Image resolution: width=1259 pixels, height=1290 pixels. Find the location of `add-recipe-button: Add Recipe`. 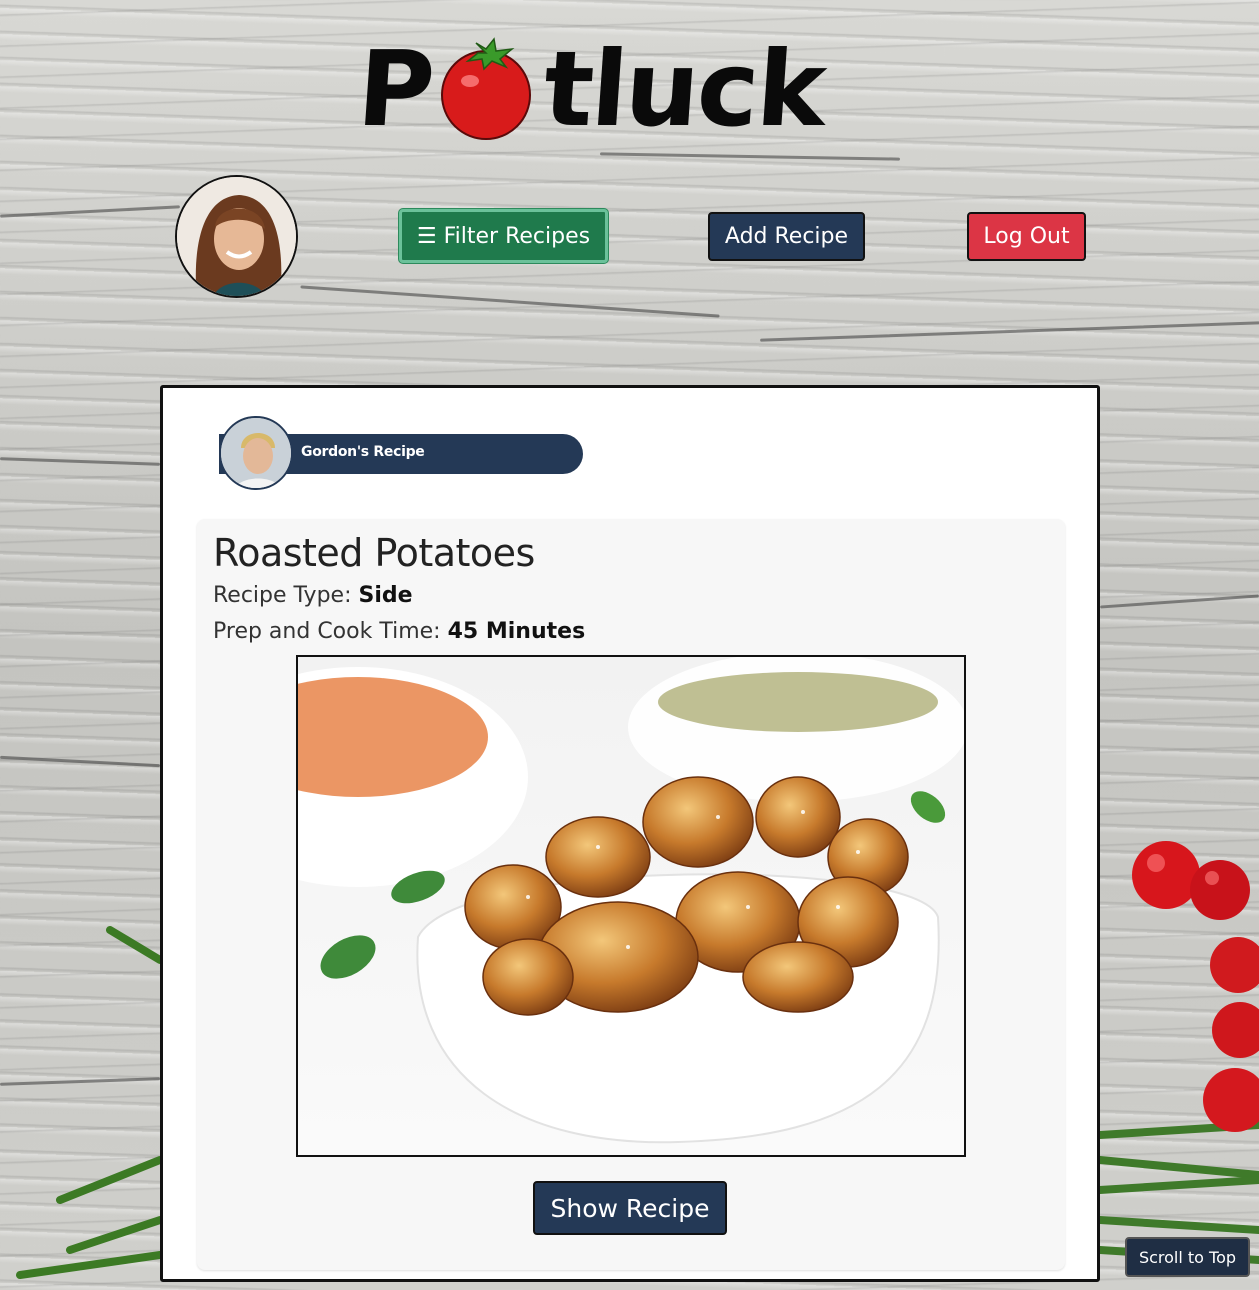

add-recipe-button: Add Recipe is located at coordinates (786, 236).